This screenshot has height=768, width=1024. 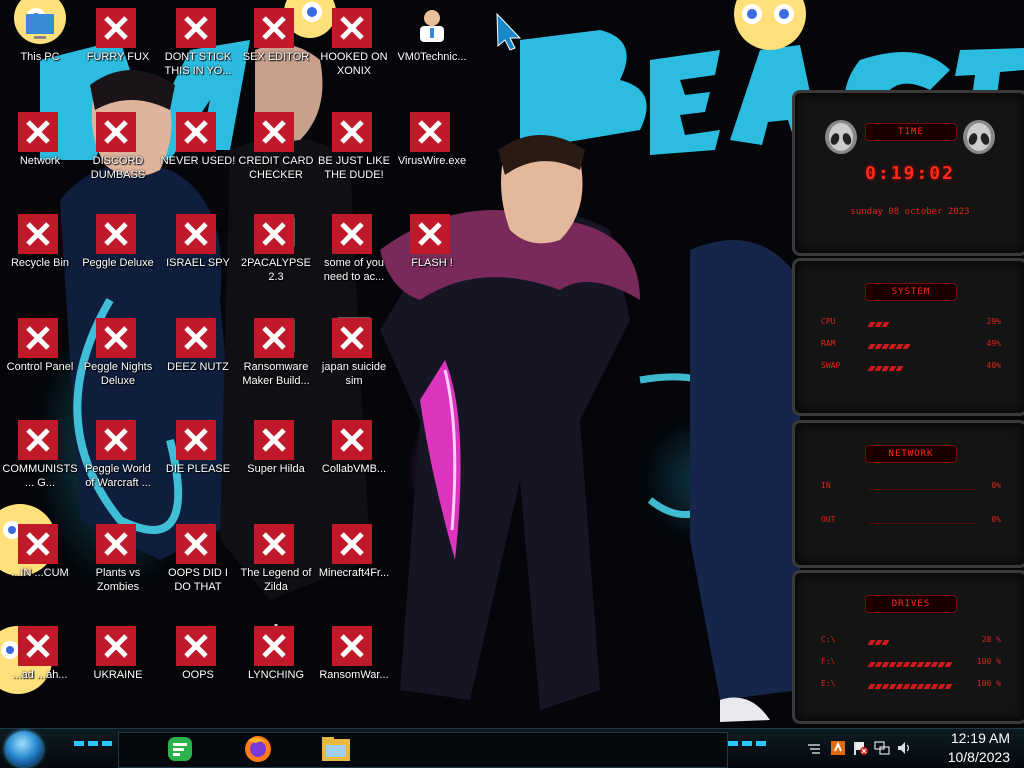 What do you see at coordinates (828, 639) in the screenshot?
I see `drives-row-label: C:\` at bounding box center [828, 639].